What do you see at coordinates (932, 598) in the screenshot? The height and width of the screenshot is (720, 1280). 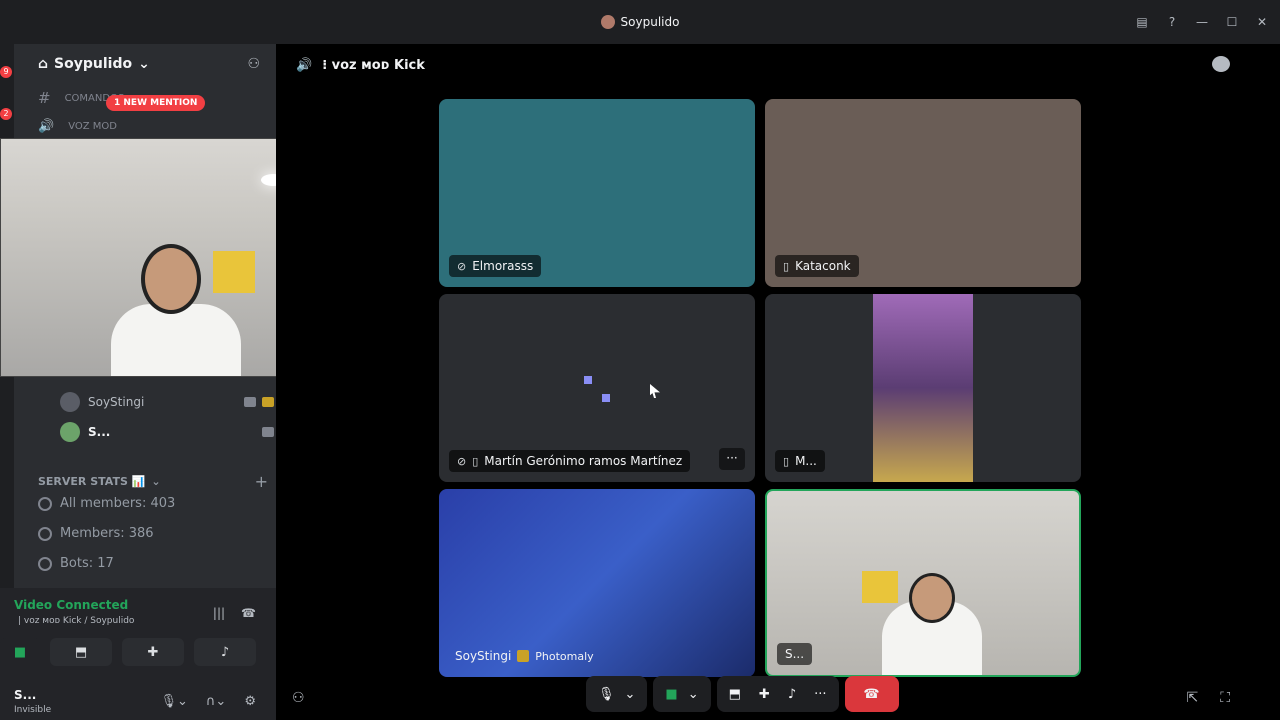 I see `participant-head` at bounding box center [932, 598].